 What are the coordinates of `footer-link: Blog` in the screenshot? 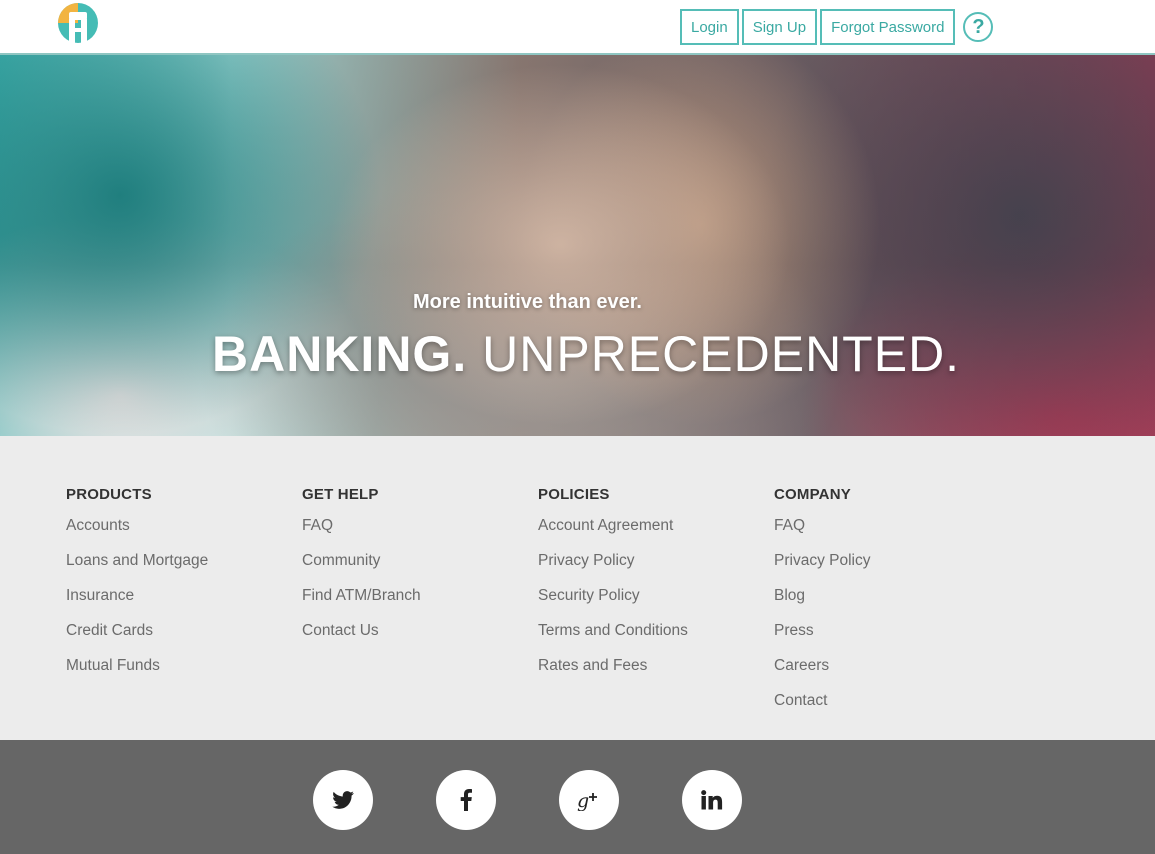 It's located at (822, 603).